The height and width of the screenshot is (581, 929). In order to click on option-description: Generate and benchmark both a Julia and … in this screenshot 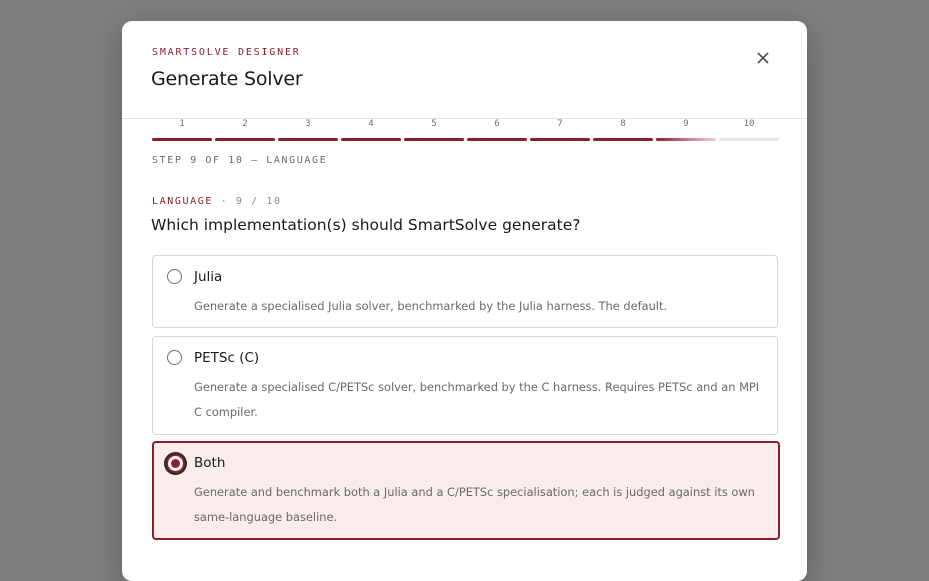, I will do `click(474, 504)`.